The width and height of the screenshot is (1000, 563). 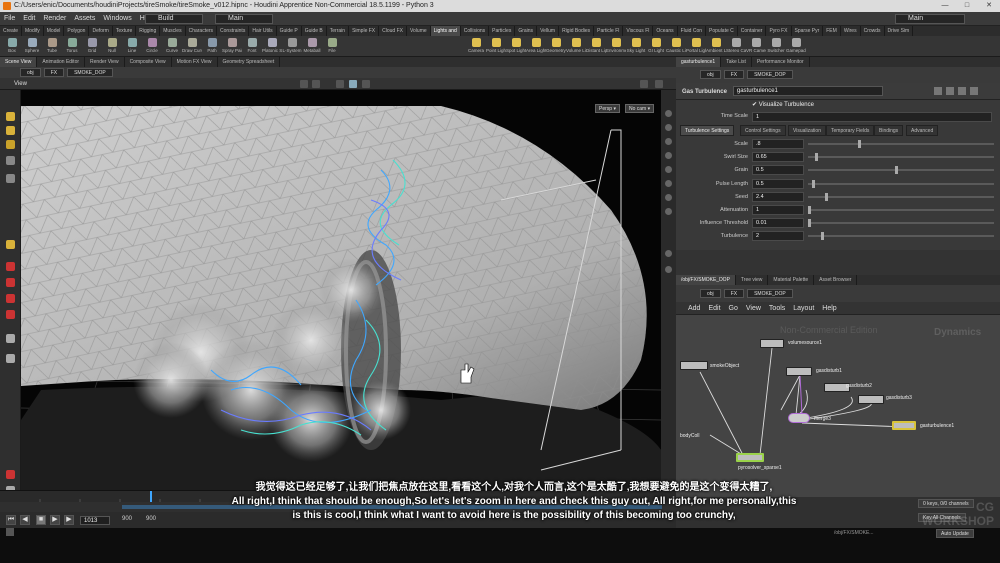 I want to click on net-path-obj: obj, so click(x=710, y=293).